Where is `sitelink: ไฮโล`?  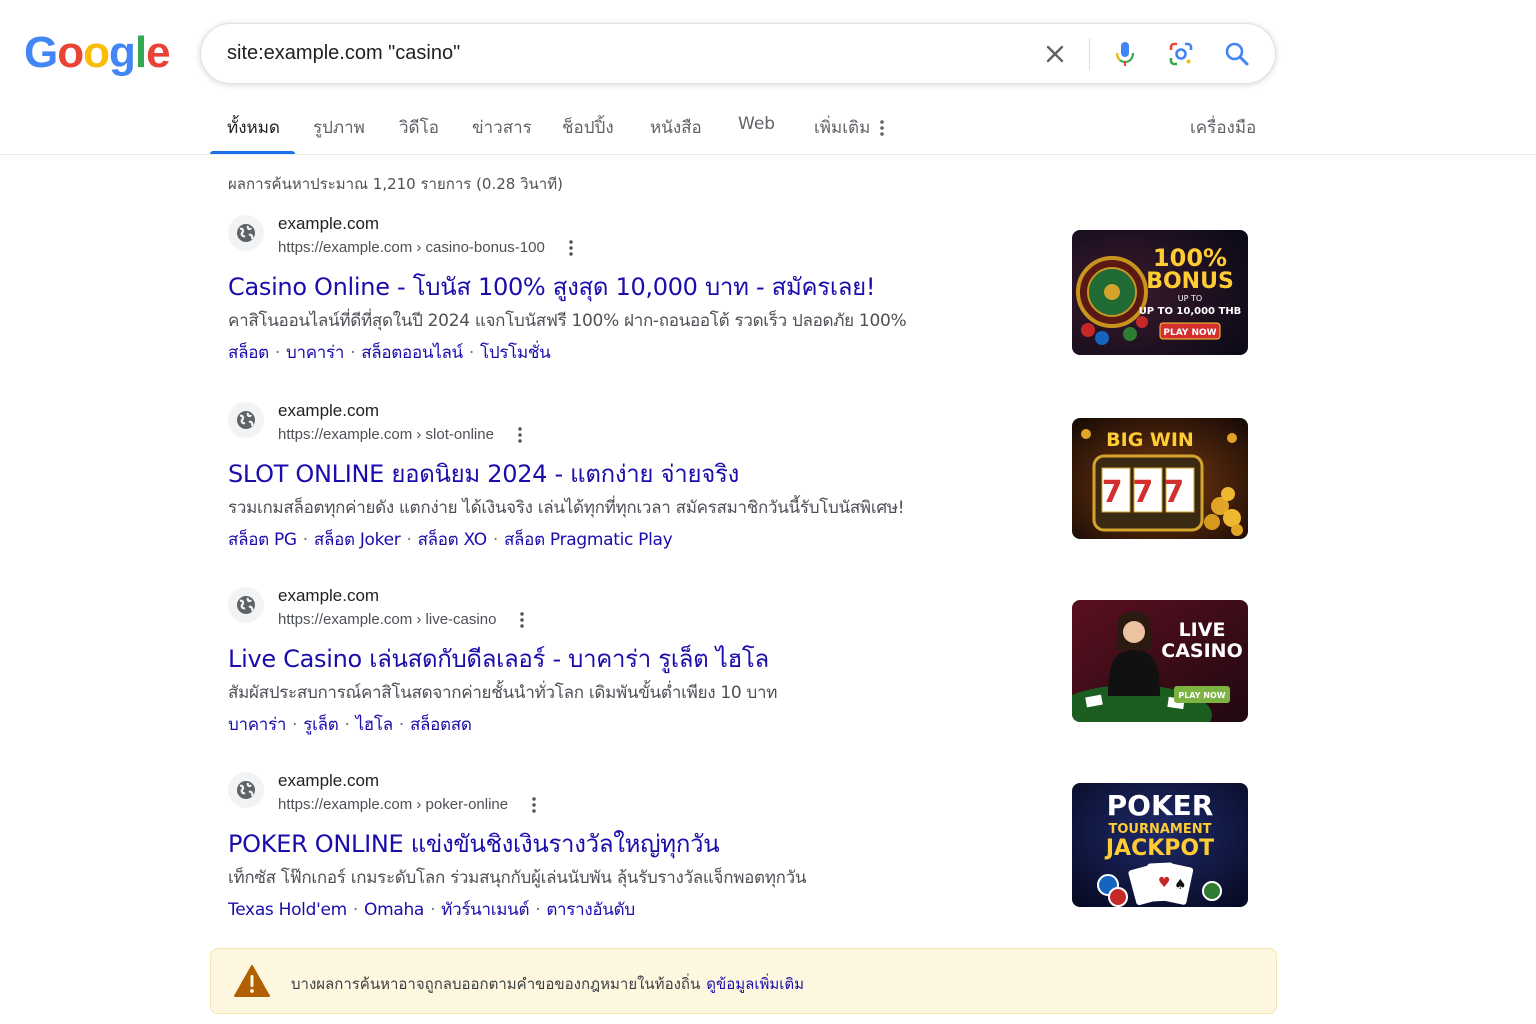
sitelink: ไฮโล is located at coordinates (375, 725).